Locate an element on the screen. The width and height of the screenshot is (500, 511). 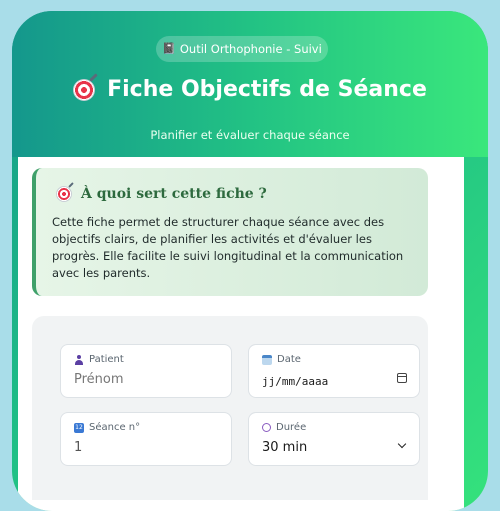
patient-label: Patient is located at coordinates (99, 359).